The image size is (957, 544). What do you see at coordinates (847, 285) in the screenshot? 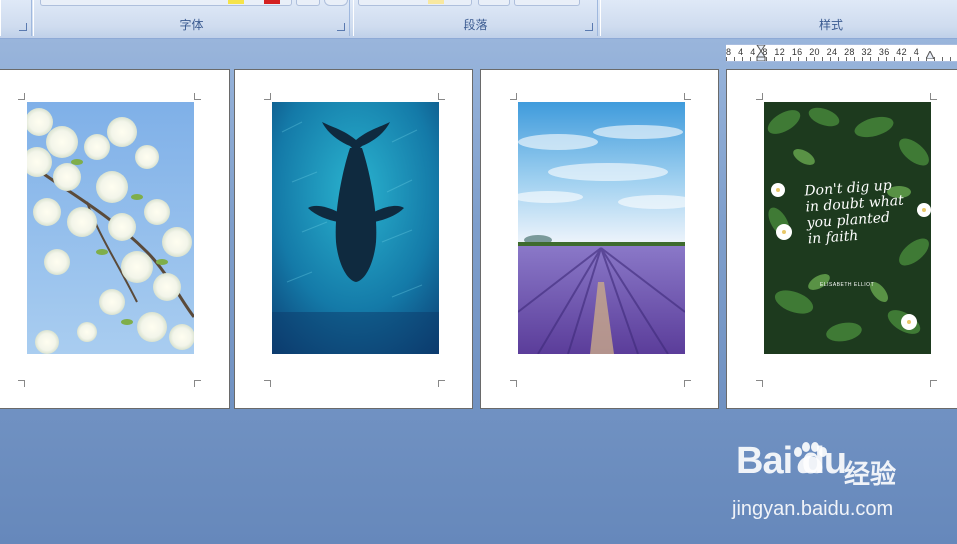
I see `photo-lettering-author: ELISABETH ELLIOT` at bounding box center [847, 285].